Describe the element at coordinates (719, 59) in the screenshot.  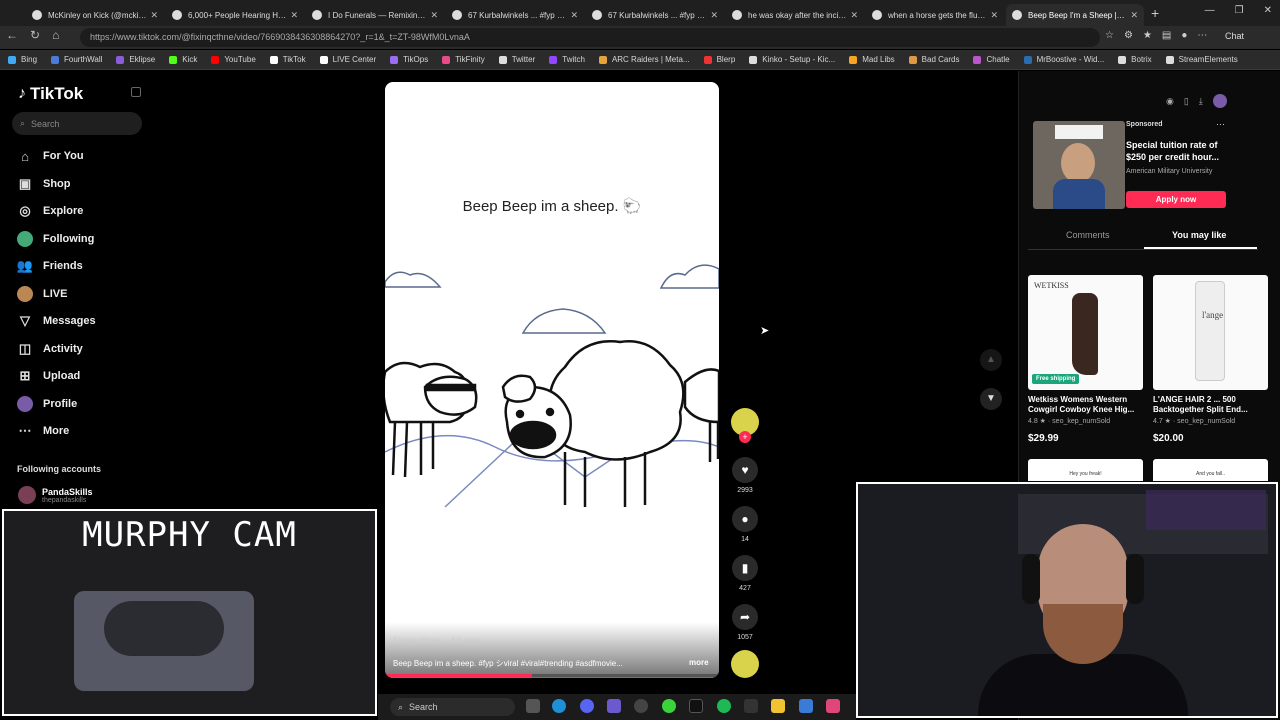
I see `bookmark-item: Blerp` at that location.